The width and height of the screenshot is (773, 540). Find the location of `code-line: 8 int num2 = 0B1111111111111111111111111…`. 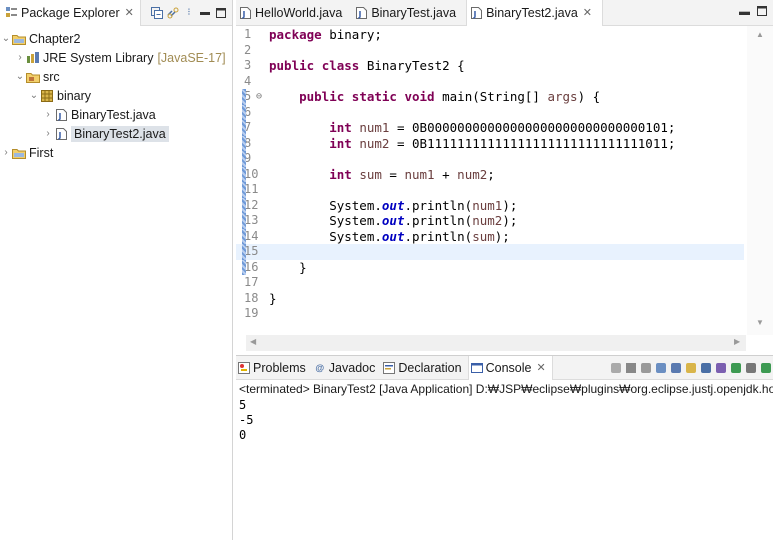

code-line: 8 int num2 = 0B1111111111111111111111111… is located at coordinates (490, 143).